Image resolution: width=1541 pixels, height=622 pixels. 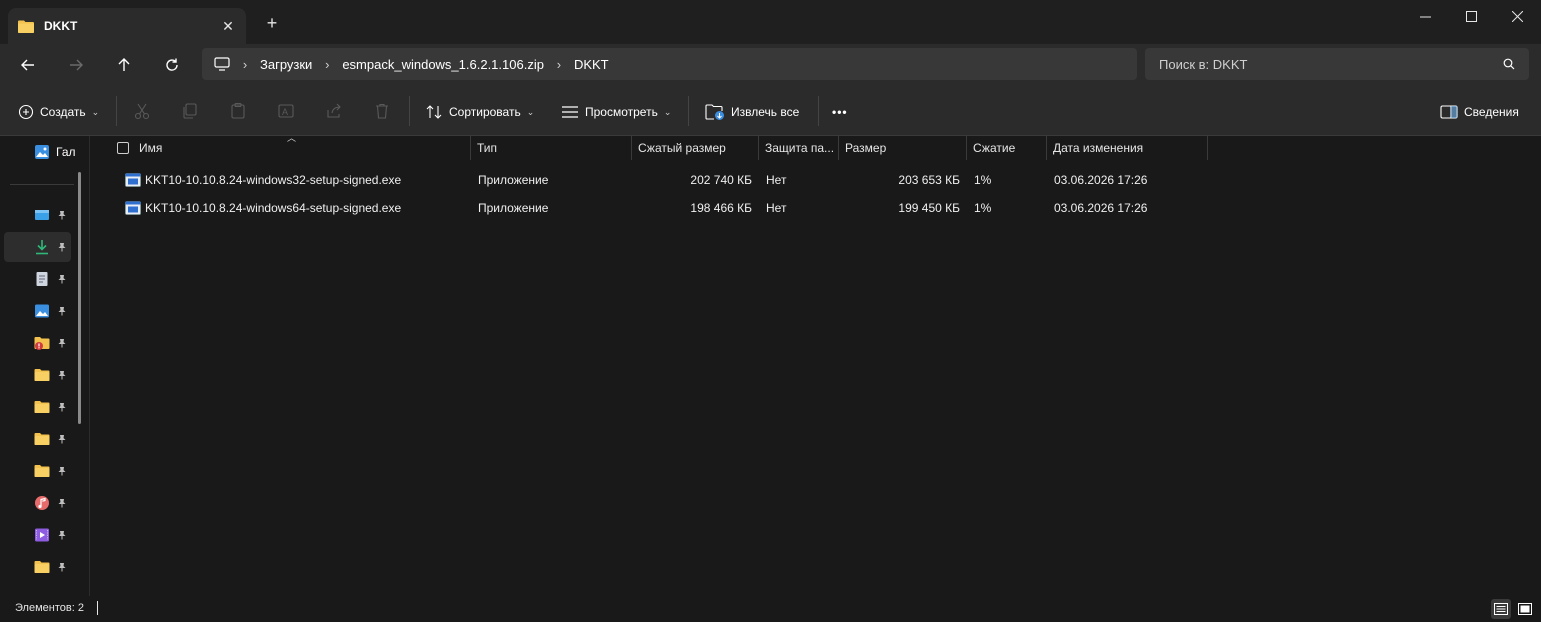 I want to click on share-icon, so click(x=334, y=110).